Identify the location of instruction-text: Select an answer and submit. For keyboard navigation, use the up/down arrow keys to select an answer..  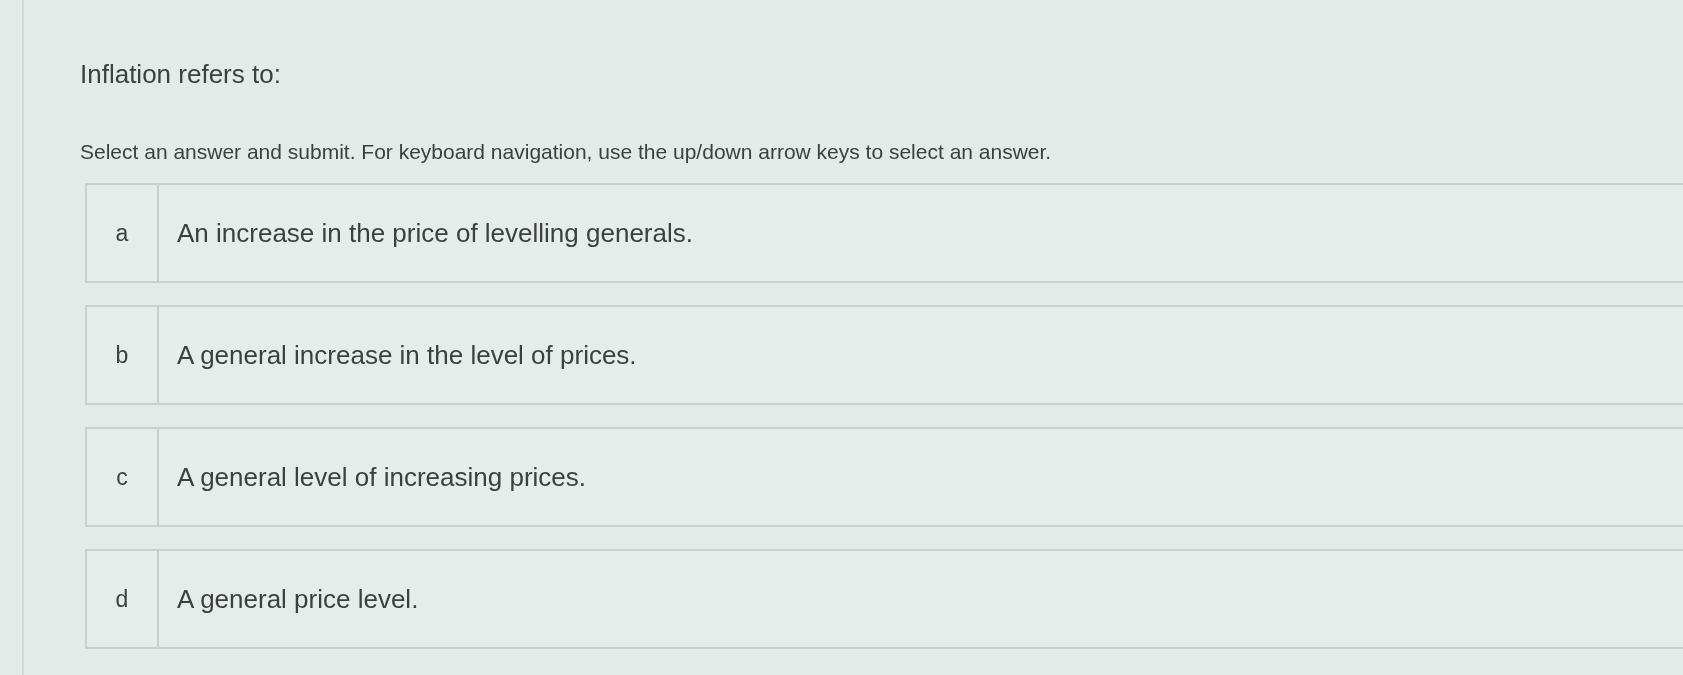
(566, 151).